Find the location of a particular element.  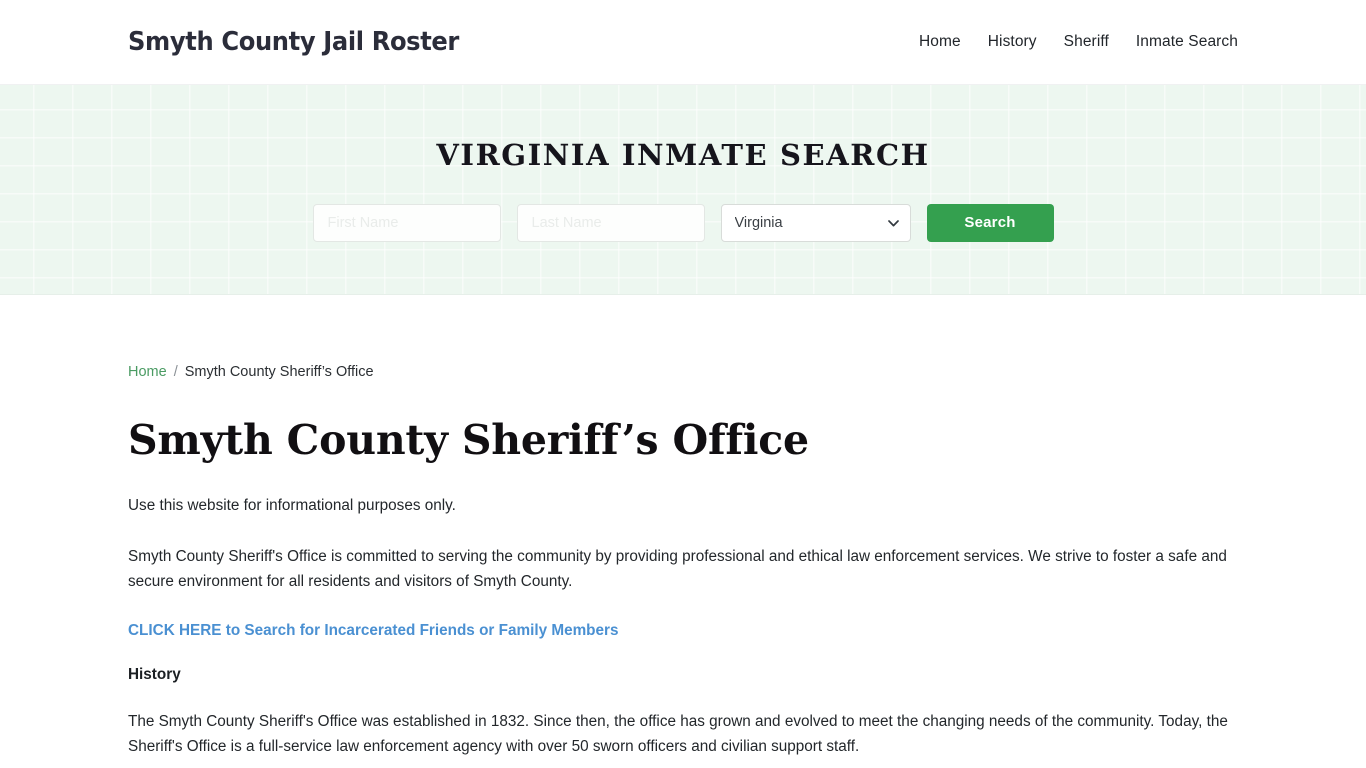

breadcrumb: Home / Smyth County Sheriff’s Office is located at coordinates (683, 337).